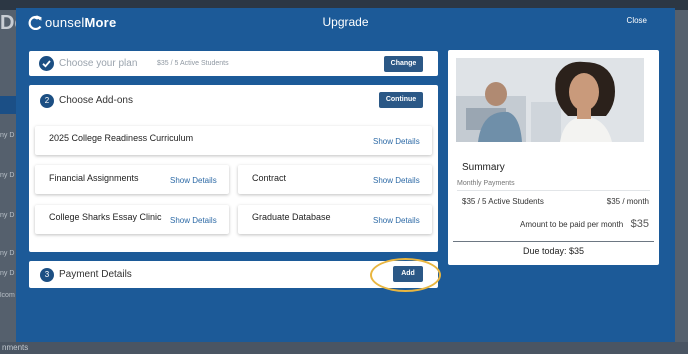 This screenshot has width=688, height=354. What do you see at coordinates (98, 63) in the screenshot?
I see `plan-step-label: Choose your plan` at bounding box center [98, 63].